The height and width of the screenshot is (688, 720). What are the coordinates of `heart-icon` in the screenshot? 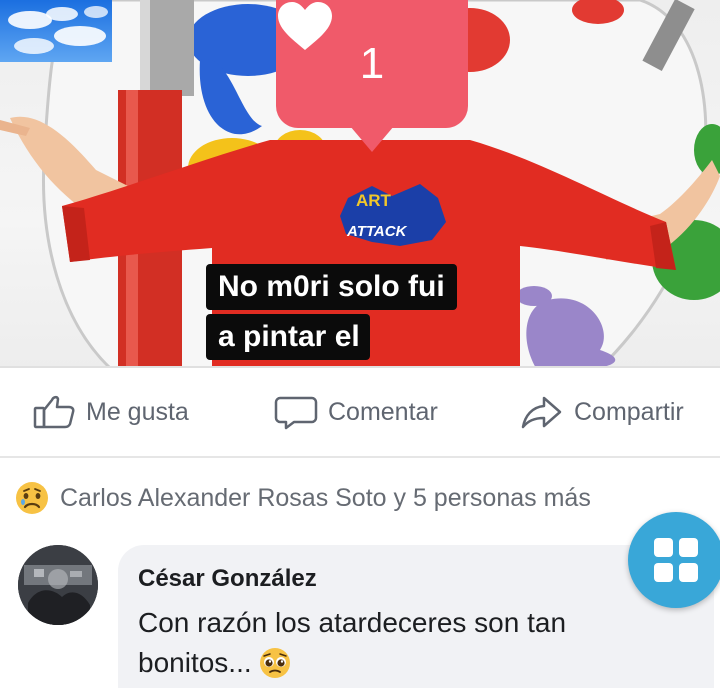 It's located at (305, 26).